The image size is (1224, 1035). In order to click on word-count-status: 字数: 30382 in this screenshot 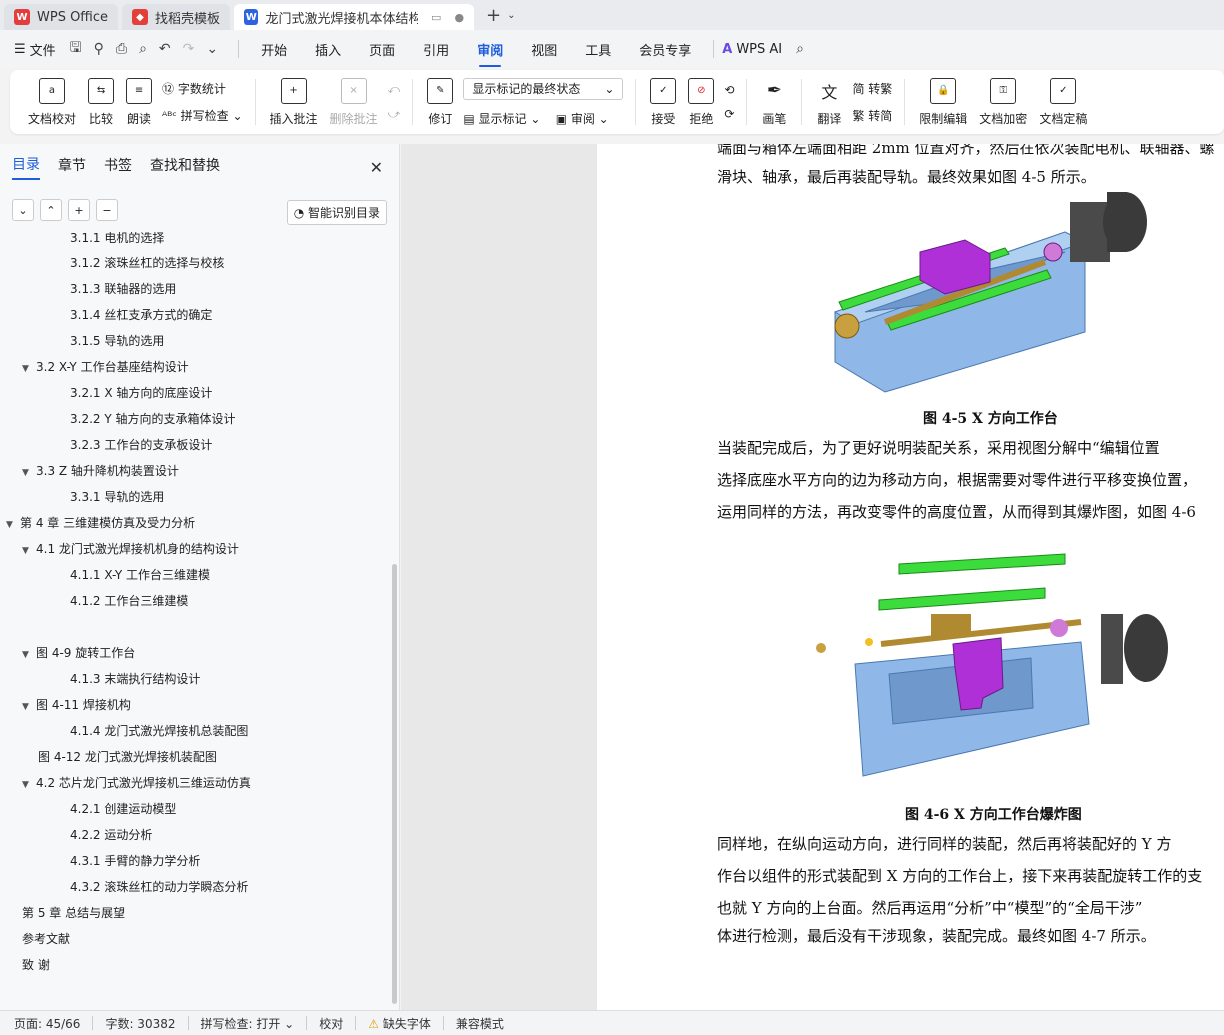, I will do `click(140, 1023)`.